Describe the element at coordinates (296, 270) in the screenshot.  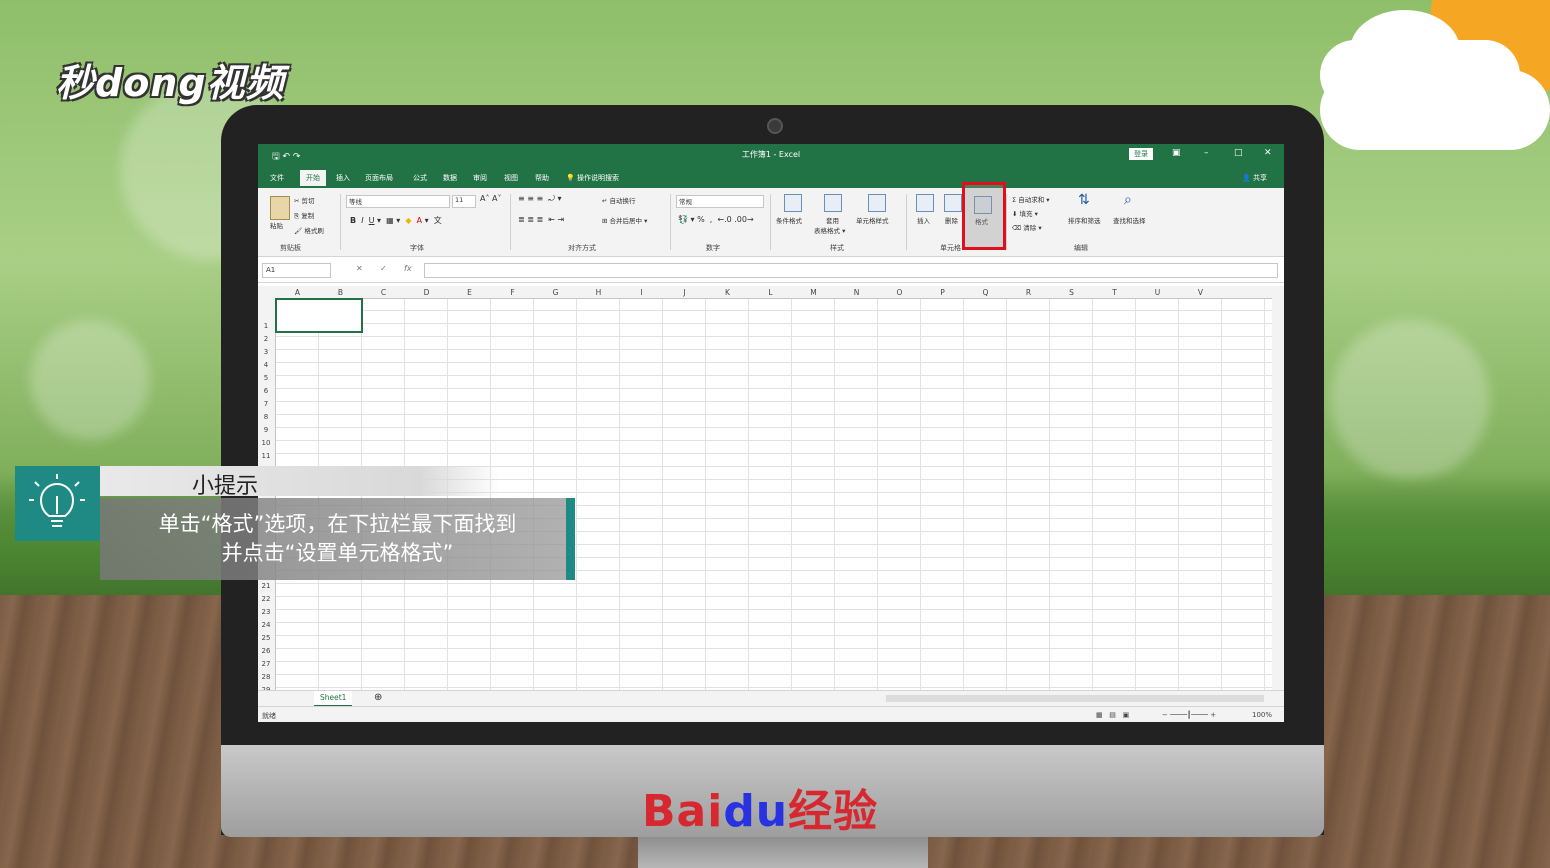
I see `name-box: A1` at that location.